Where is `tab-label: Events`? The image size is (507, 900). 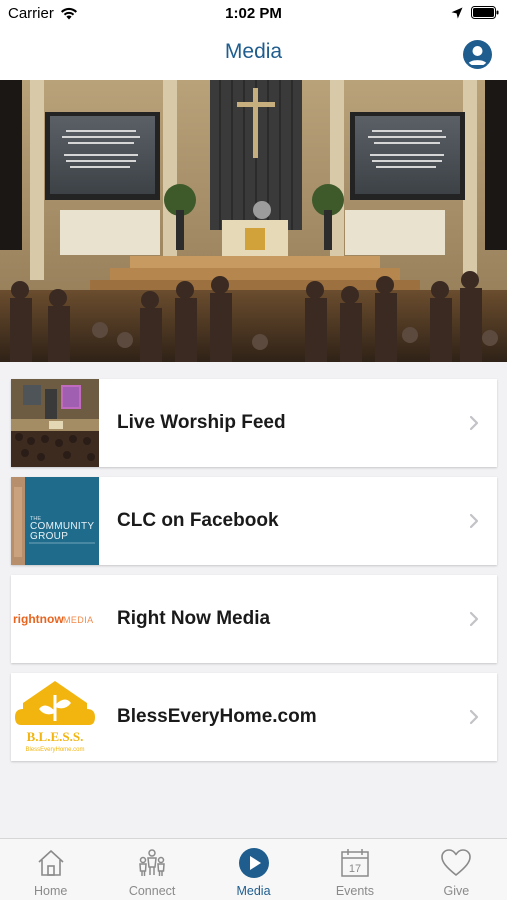 tab-label: Events is located at coordinates (355, 891).